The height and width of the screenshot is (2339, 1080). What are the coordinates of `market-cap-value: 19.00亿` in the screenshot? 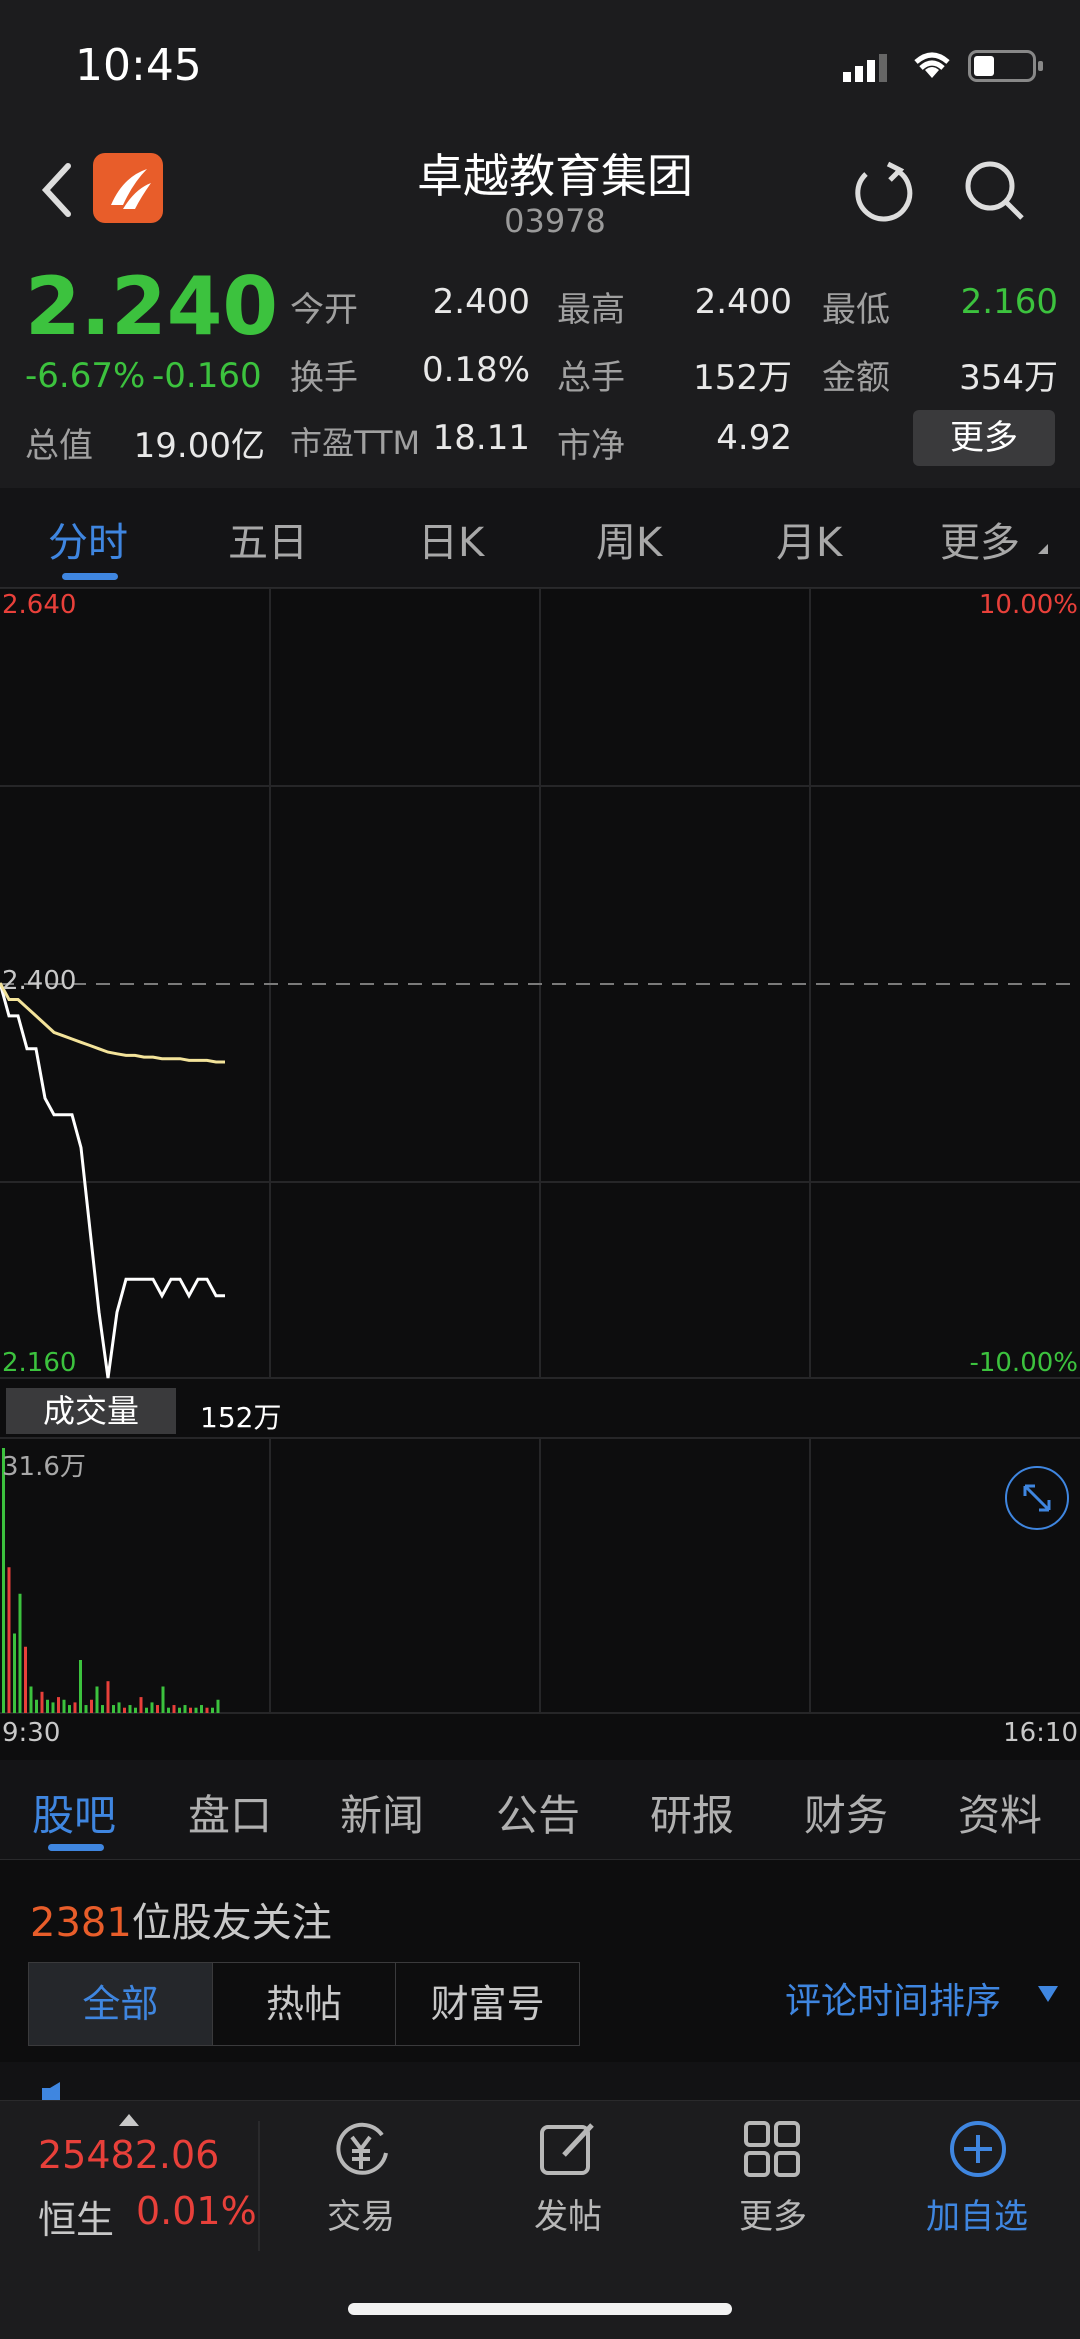 It's located at (199, 446).